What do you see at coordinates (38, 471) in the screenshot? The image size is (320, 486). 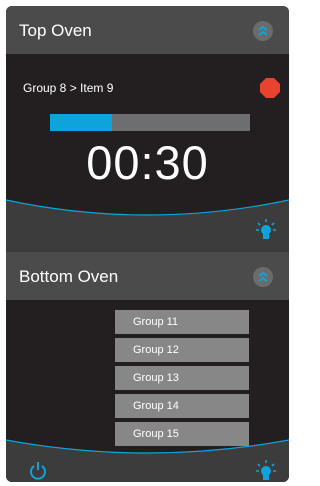 I see `power-icon` at bounding box center [38, 471].